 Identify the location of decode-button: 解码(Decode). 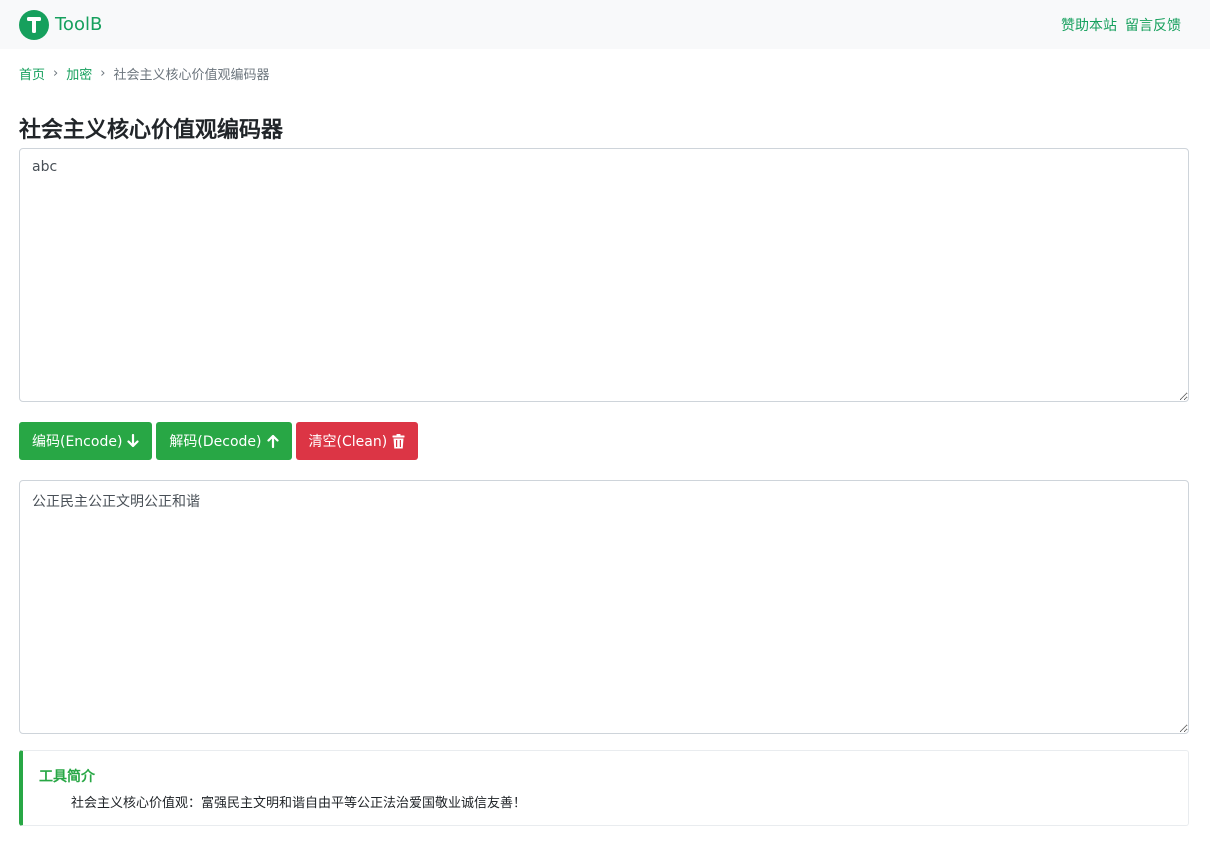
(224, 441).